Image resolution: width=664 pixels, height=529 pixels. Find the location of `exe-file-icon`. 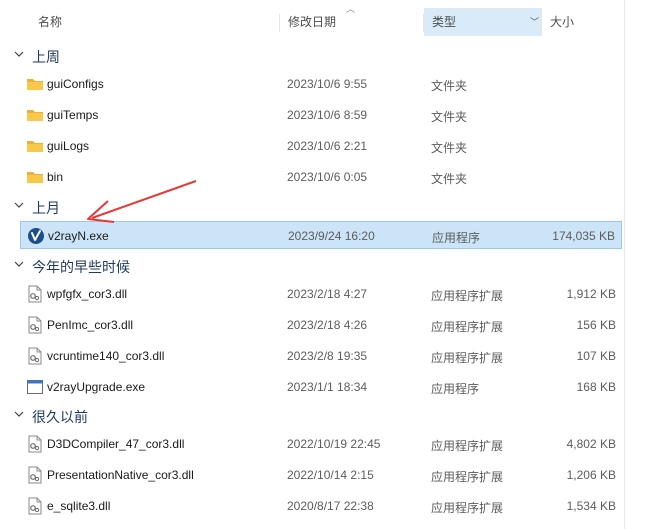

exe-file-icon is located at coordinates (35, 387).